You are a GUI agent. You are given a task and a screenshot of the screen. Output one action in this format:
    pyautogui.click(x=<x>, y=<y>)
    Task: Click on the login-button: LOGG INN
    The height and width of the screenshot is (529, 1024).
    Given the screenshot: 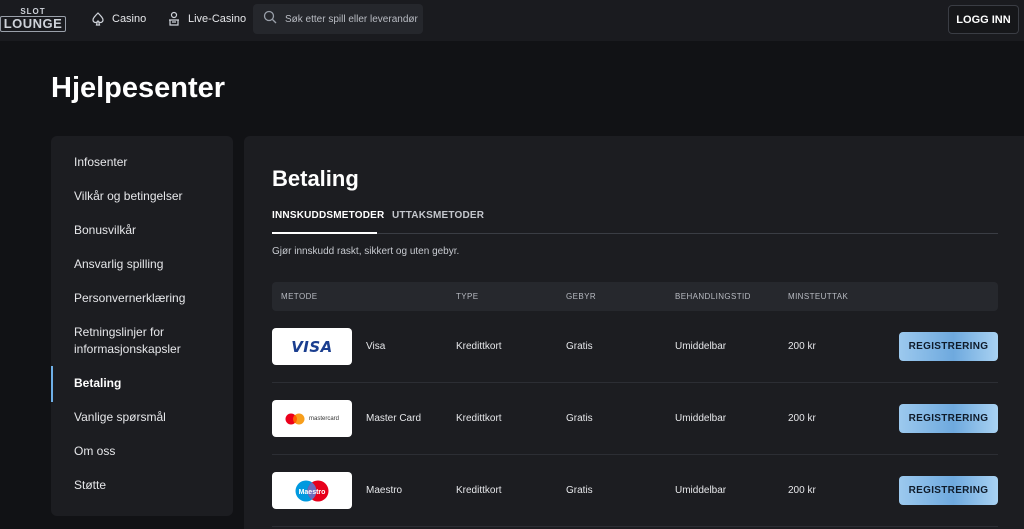 What is the action you would take?
    pyautogui.click(x=983, y=19)
    